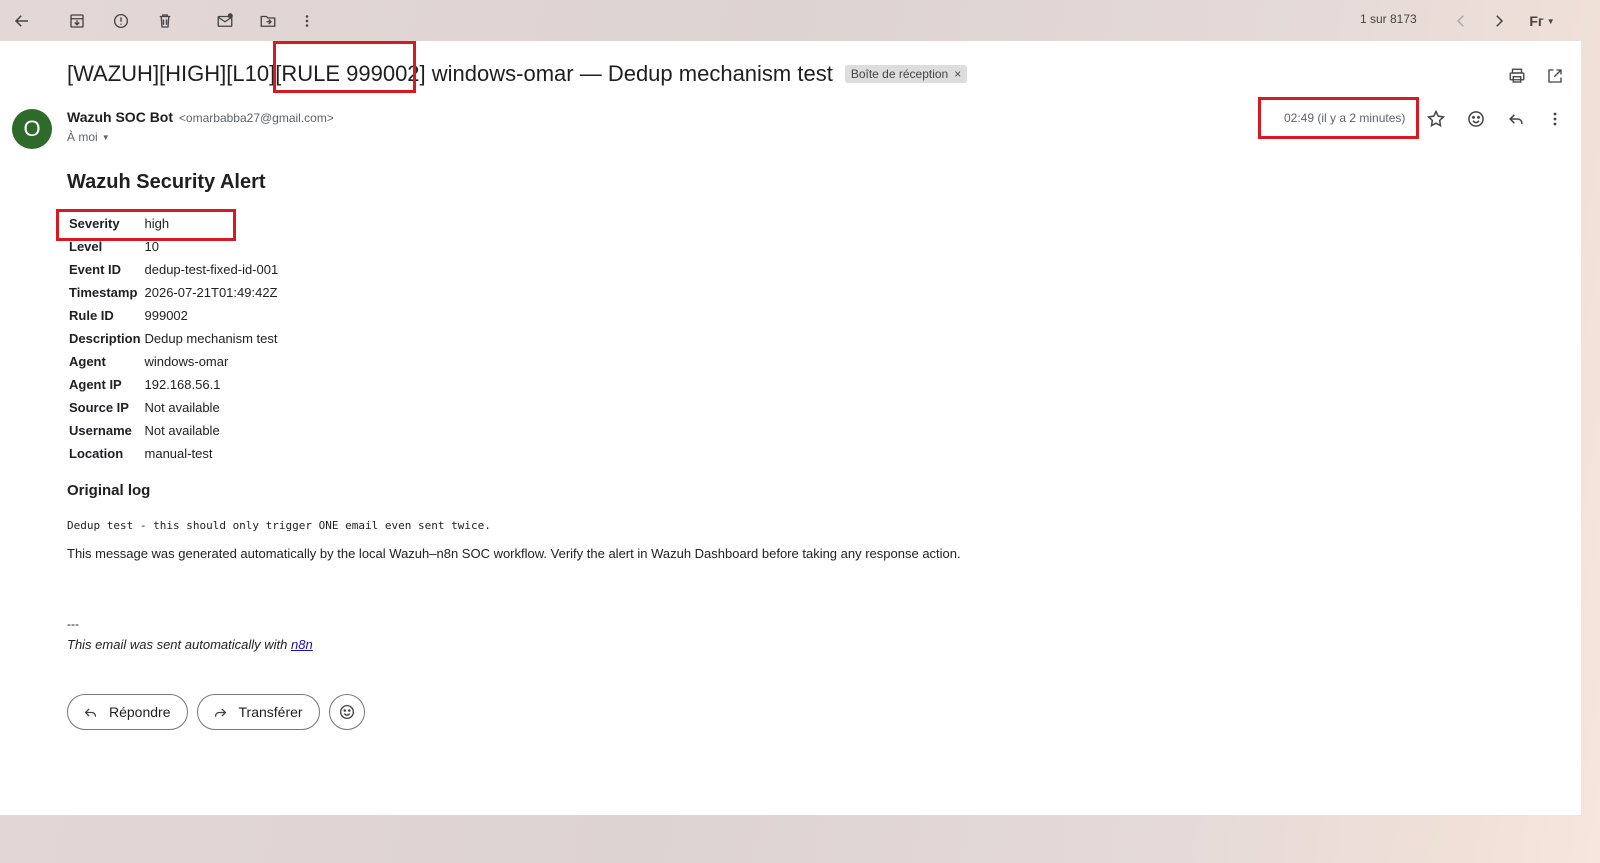  Describe the element at coordinates (109, 490) in the screenshot. I see `original-log-title: Original log` at that location.